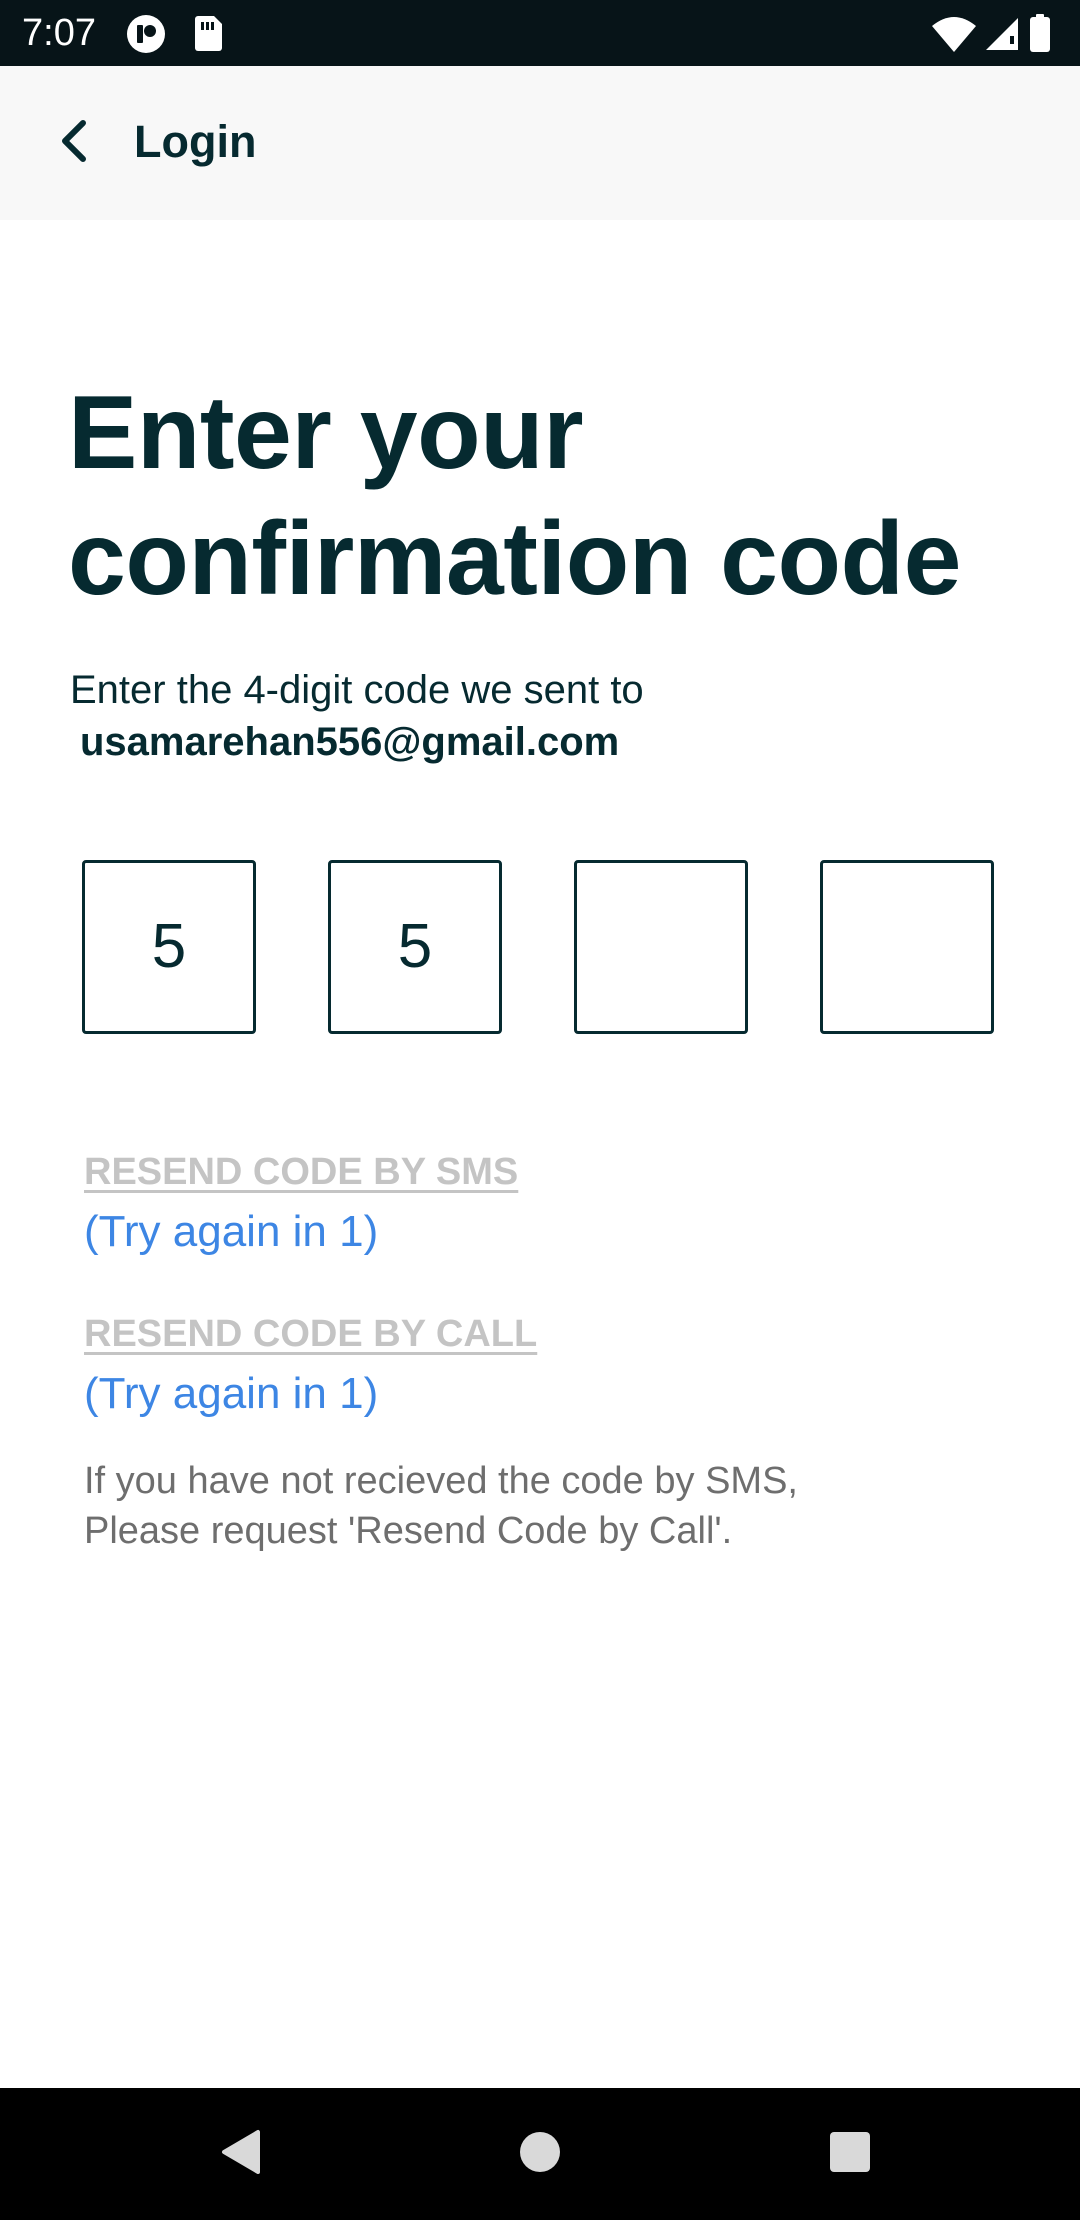 The height and width of the screenshot is (2220, 1080). I want to click on code-digit-3-input, so click(661, 947).